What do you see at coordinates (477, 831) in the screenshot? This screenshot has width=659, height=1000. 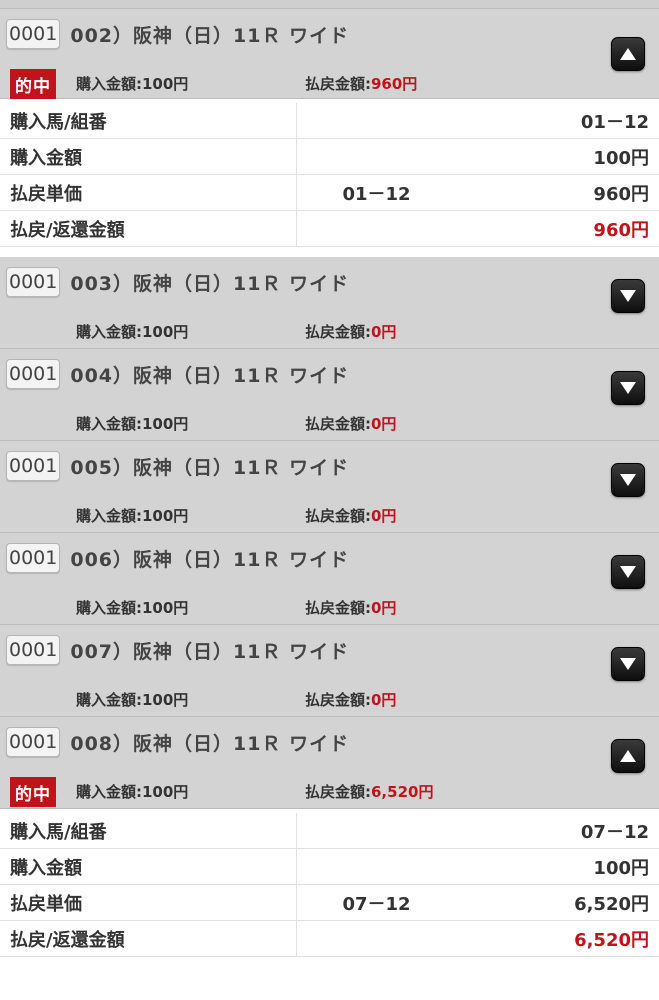 I see `horse-value: 07－12` at bounding box center [477, 831].